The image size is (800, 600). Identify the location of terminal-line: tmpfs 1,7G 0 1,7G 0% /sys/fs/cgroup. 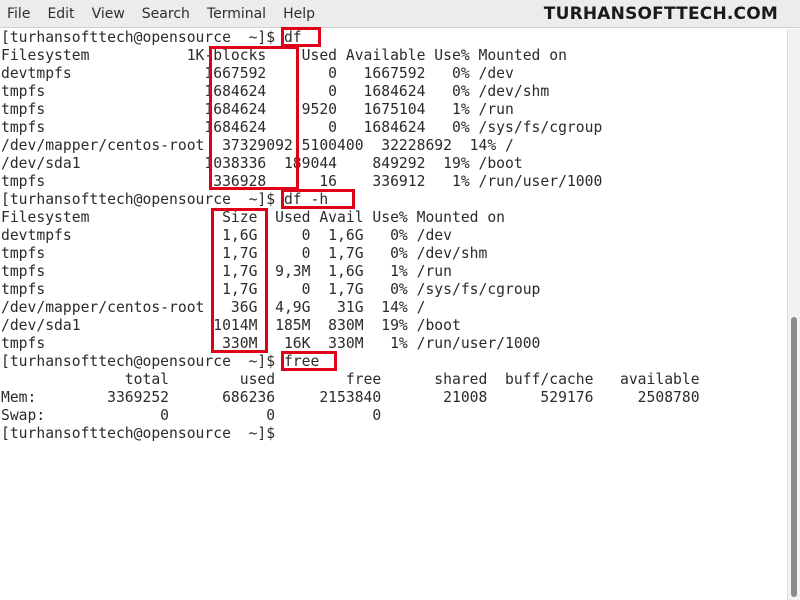
(271, 289).